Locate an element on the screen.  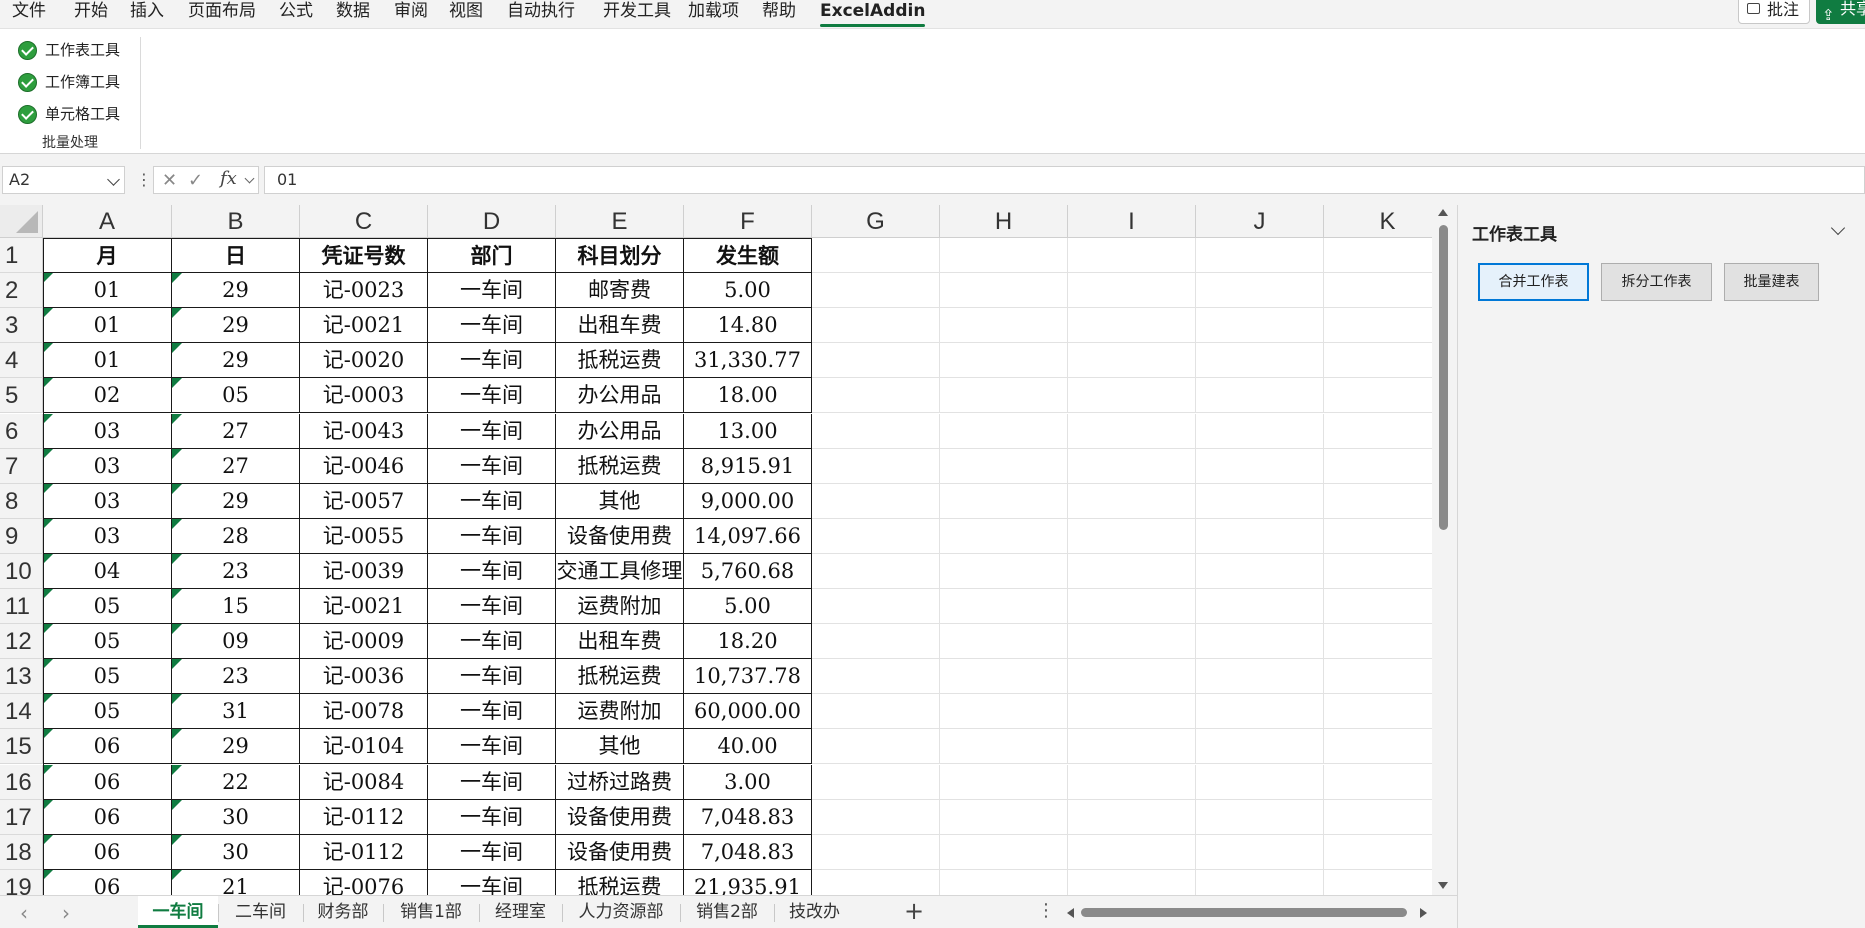
row-header: 7 is located at coordinates (21, 466).